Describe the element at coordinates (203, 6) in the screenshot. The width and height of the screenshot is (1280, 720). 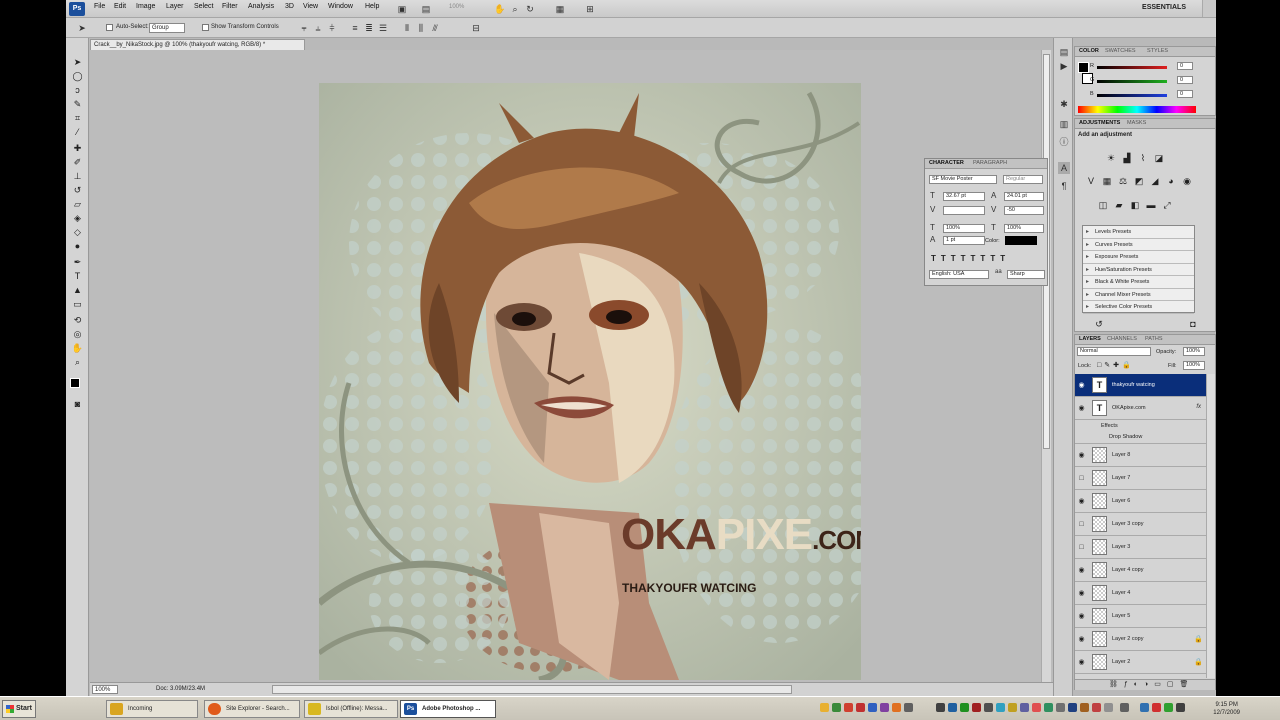
I see `menu-select: Select` at that location.